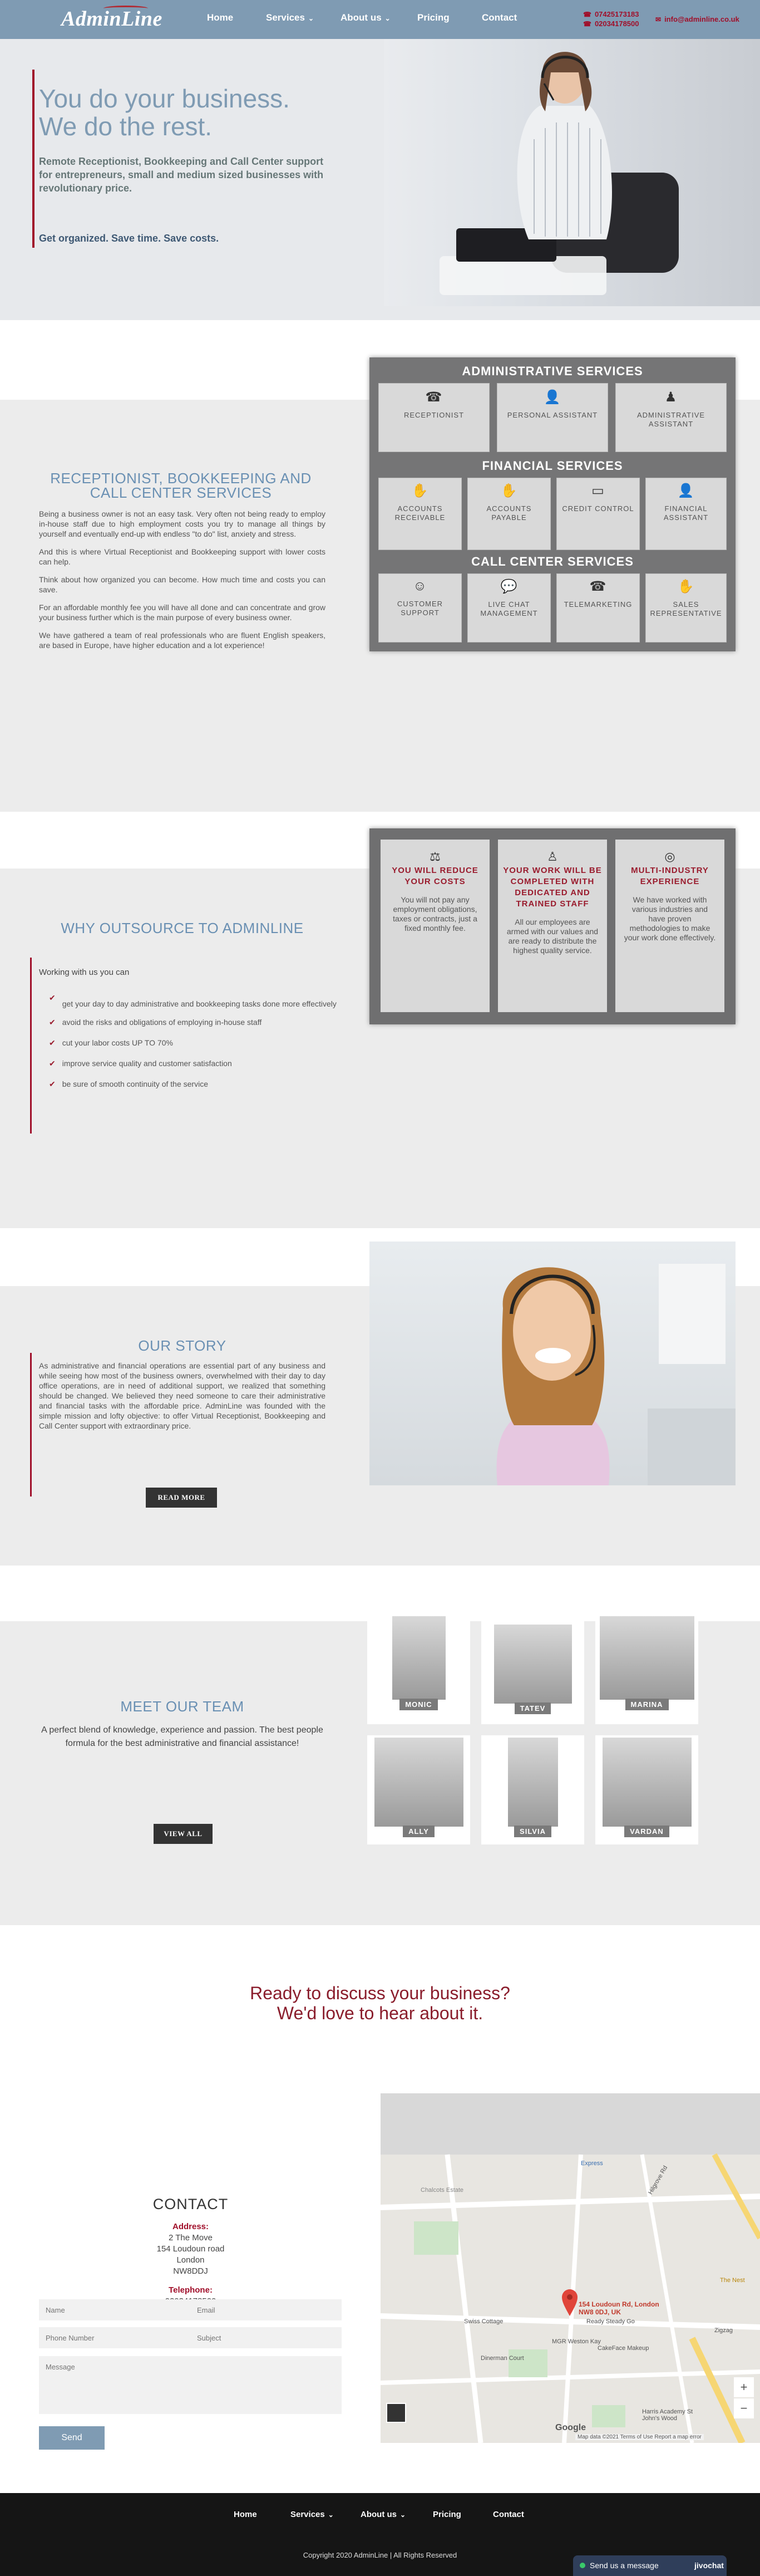 This screenshot has width=760, height=2576. What do you see at coordinates (114, 2309) in the screenshot?
I see `name-input` at bounding box center [114, 2309].